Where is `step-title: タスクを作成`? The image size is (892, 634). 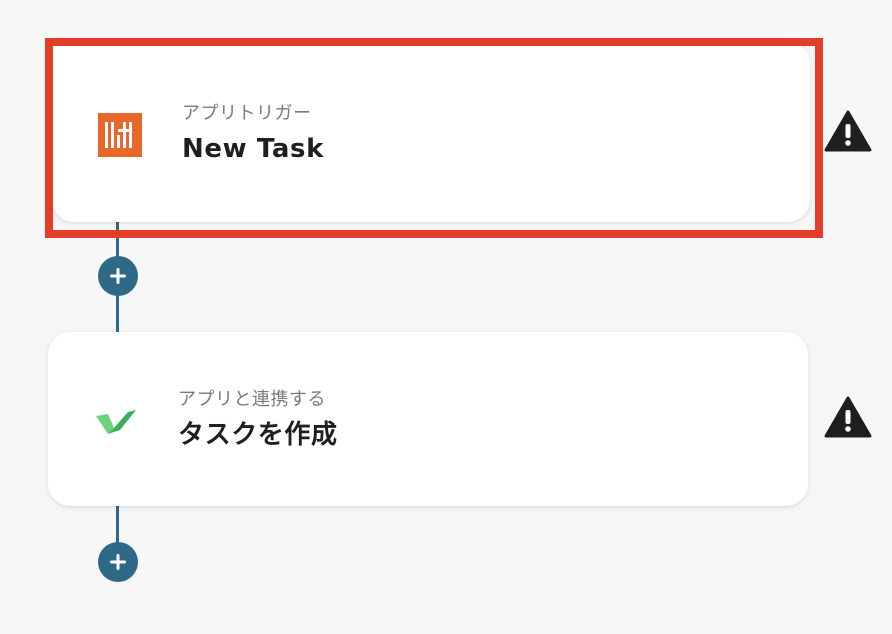 step-title: タスクを作成 is located at coordinates (258, 435).